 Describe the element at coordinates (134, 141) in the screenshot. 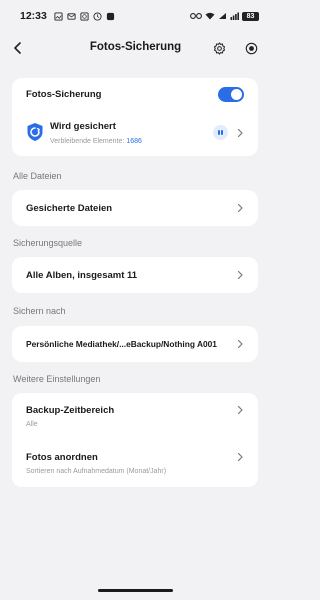

I see `remaining-items-count: 1686` at that location.